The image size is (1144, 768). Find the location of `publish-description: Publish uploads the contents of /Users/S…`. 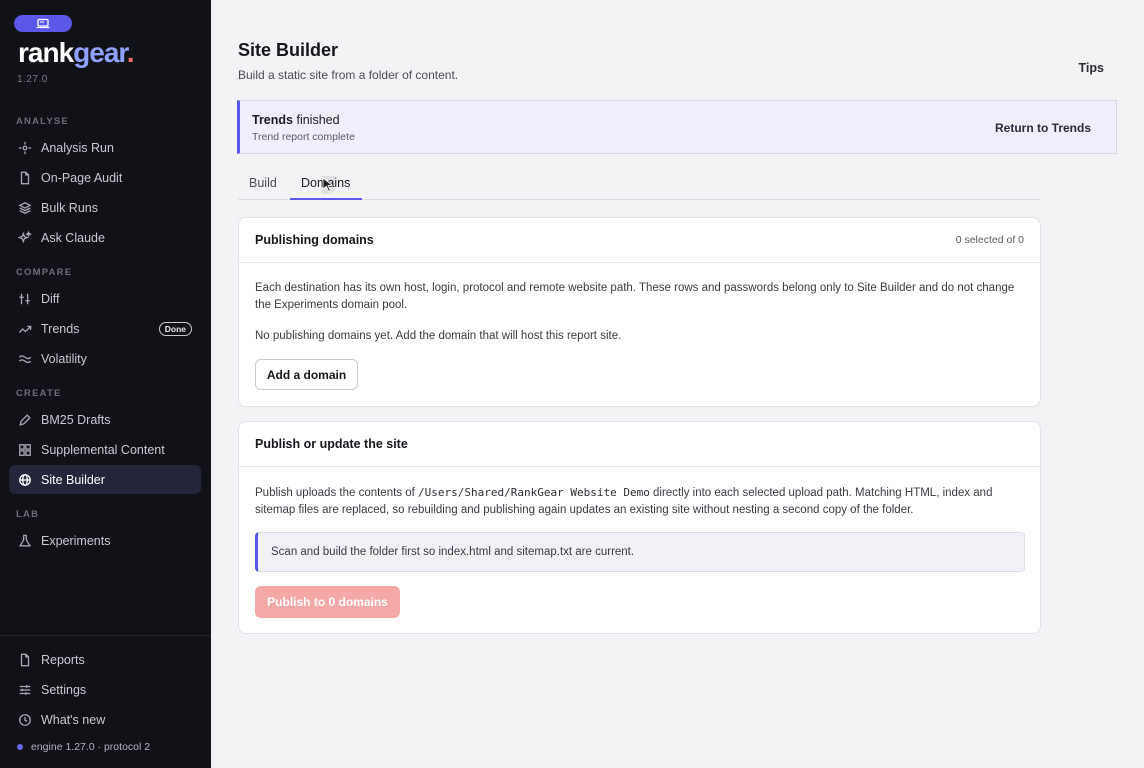

publish-description: Publish uploads the contents of /Users/S… is located at coordinates (624, 501).